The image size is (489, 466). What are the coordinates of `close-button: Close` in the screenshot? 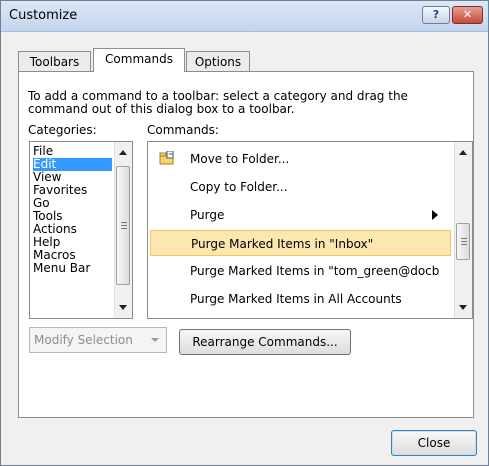 It's located at (434, 443).